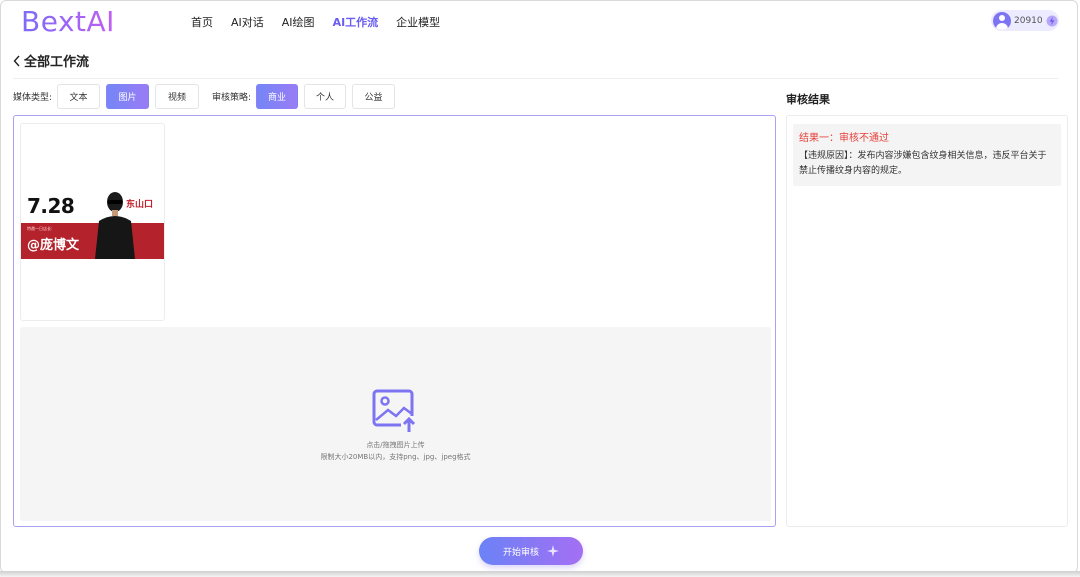  Describe the element at coordinates (17, 61) in the screenshot. I see `chevron-left-icon` at that location.